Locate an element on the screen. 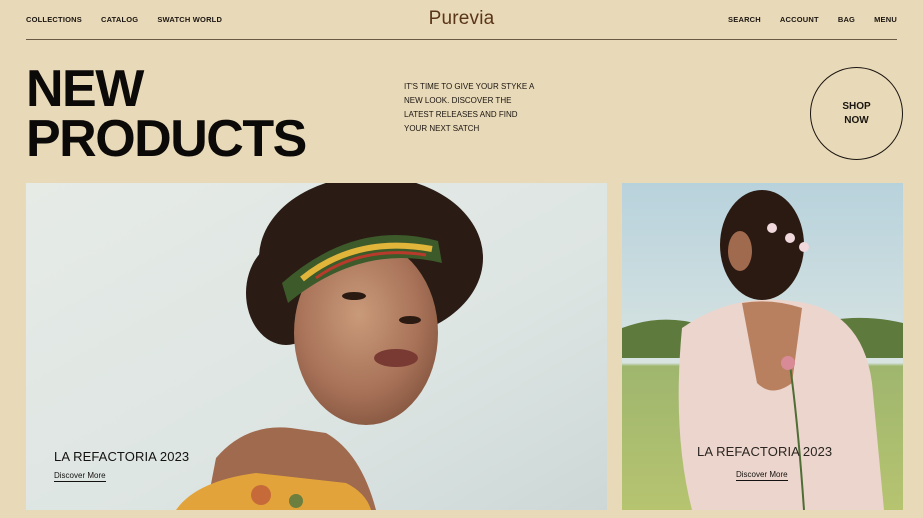  shop-now-label-1: SHOP is located at coordinates (856, 106).